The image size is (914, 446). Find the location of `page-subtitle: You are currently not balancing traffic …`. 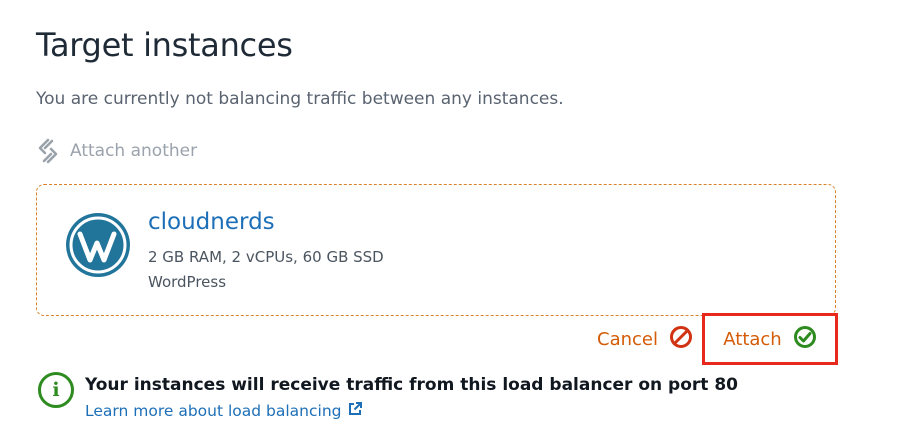

page-subtitle: You are currently not balancing traffic … is located at coordinates (300, 99).